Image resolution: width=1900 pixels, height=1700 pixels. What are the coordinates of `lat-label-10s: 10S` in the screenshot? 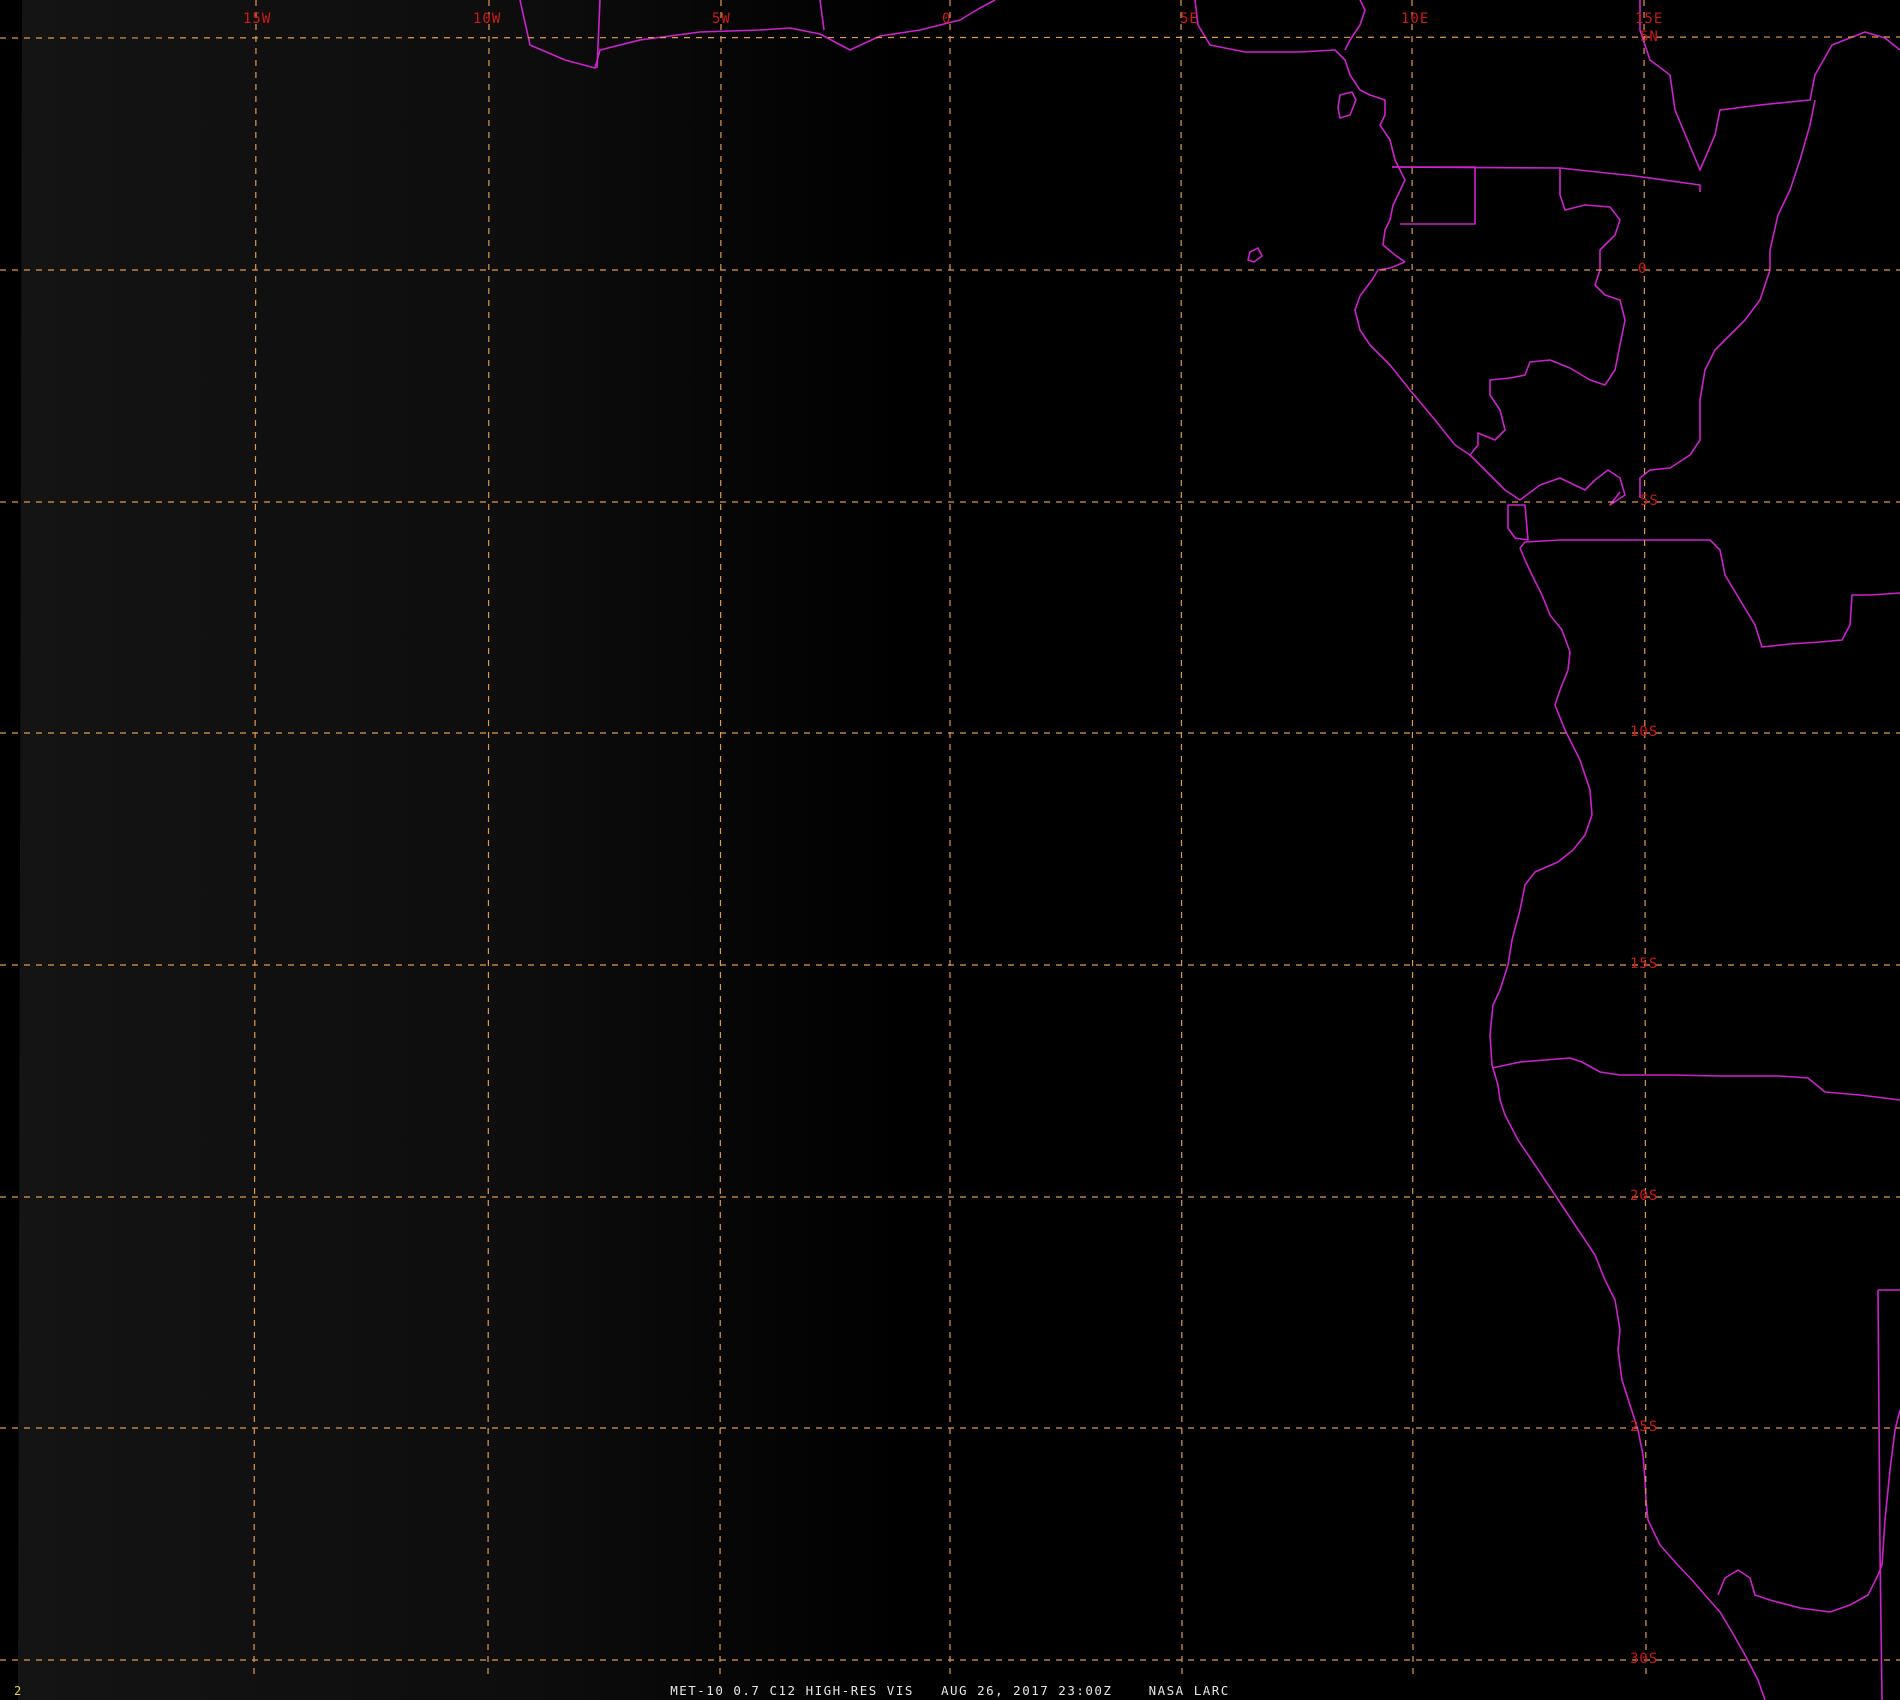 It's located at (1644, 732).